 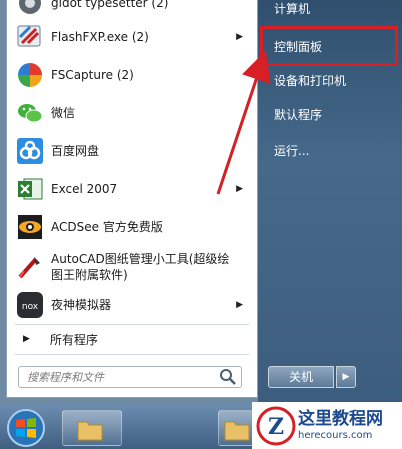 I want to click on search-input: 搜索程序和文件, so click(x=119, y=377).